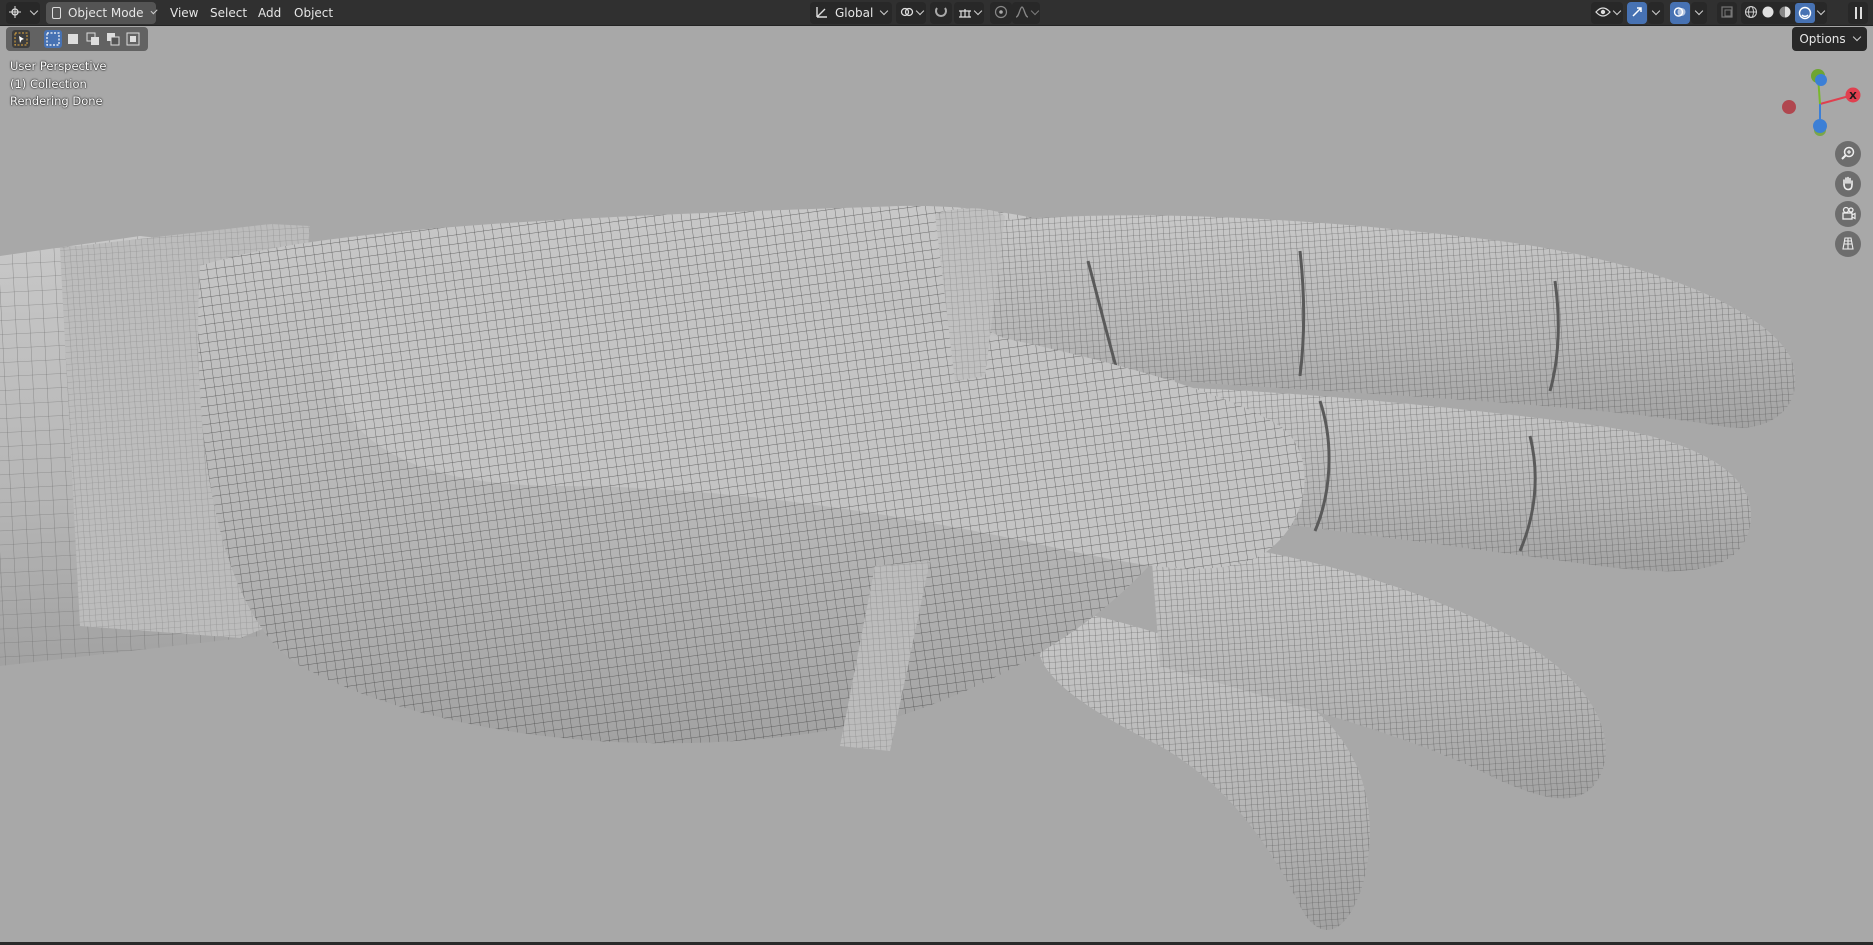 The height and width of the screenshot is (945, 1873). I want to click on visibility-dropdown, so click(1607, 13).